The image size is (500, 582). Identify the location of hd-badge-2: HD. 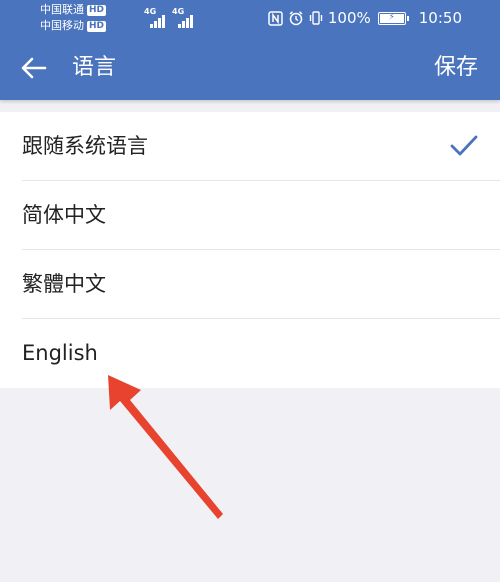
(97, 26).